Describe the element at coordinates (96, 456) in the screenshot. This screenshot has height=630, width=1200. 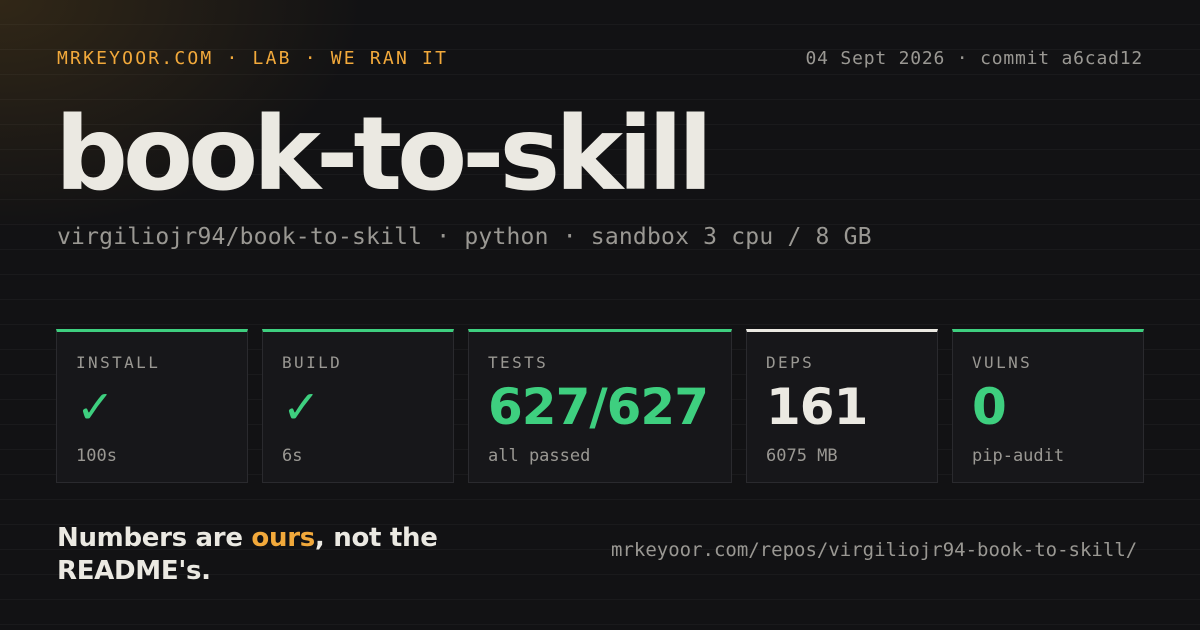
I see `stat-sub: 100s` at that location.